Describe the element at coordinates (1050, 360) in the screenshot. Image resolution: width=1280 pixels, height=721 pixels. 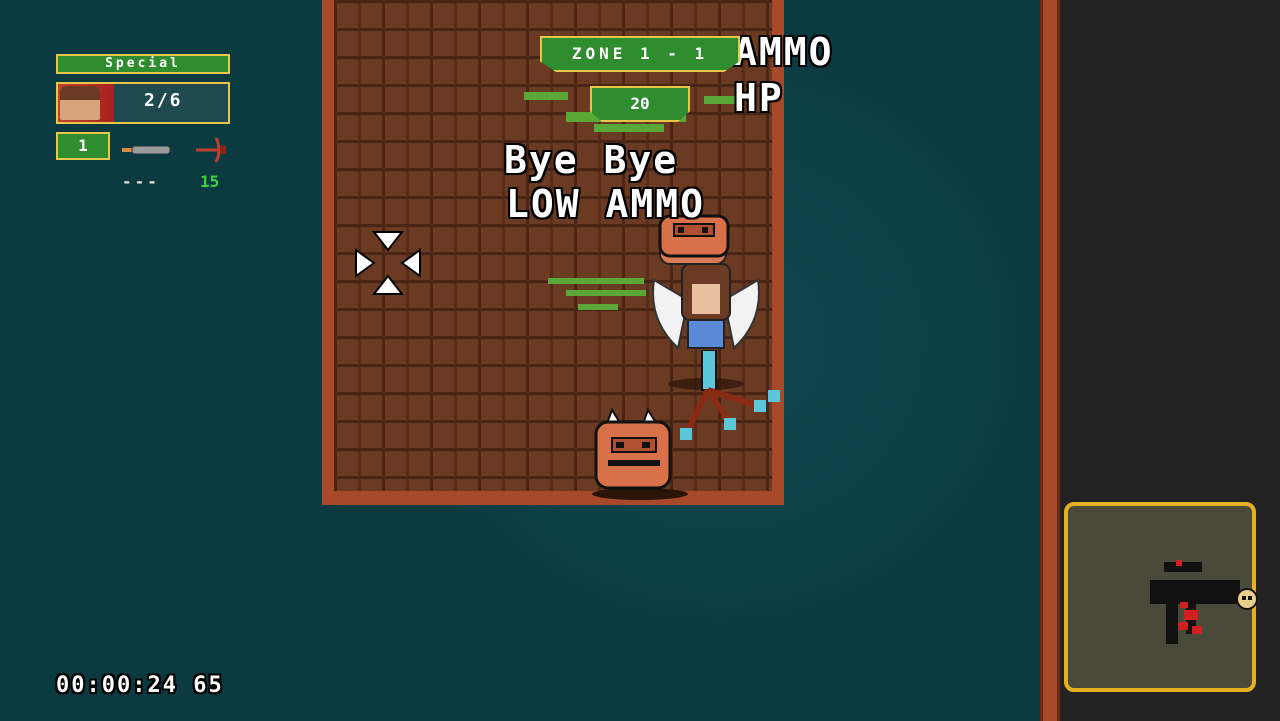
I see `right-wall` at that location.